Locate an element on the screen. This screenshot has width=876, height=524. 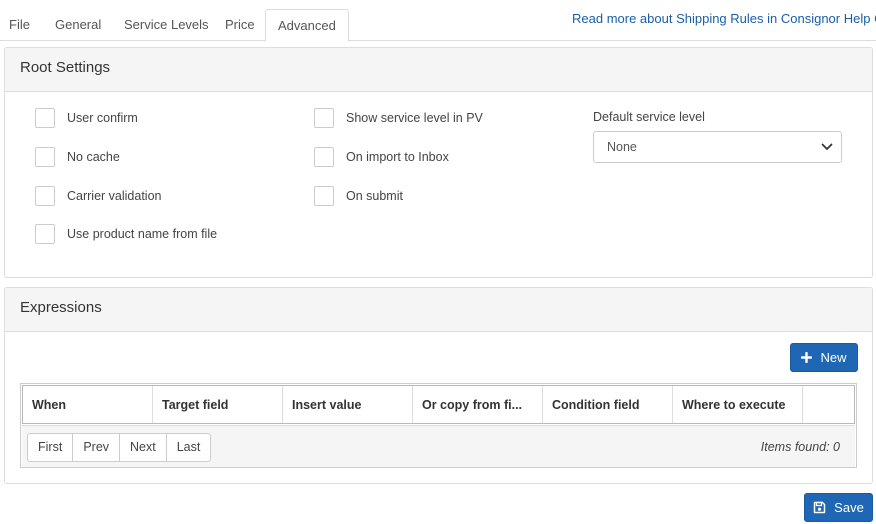
column-insert-value: Insert value is located at coordinates (348, 404).